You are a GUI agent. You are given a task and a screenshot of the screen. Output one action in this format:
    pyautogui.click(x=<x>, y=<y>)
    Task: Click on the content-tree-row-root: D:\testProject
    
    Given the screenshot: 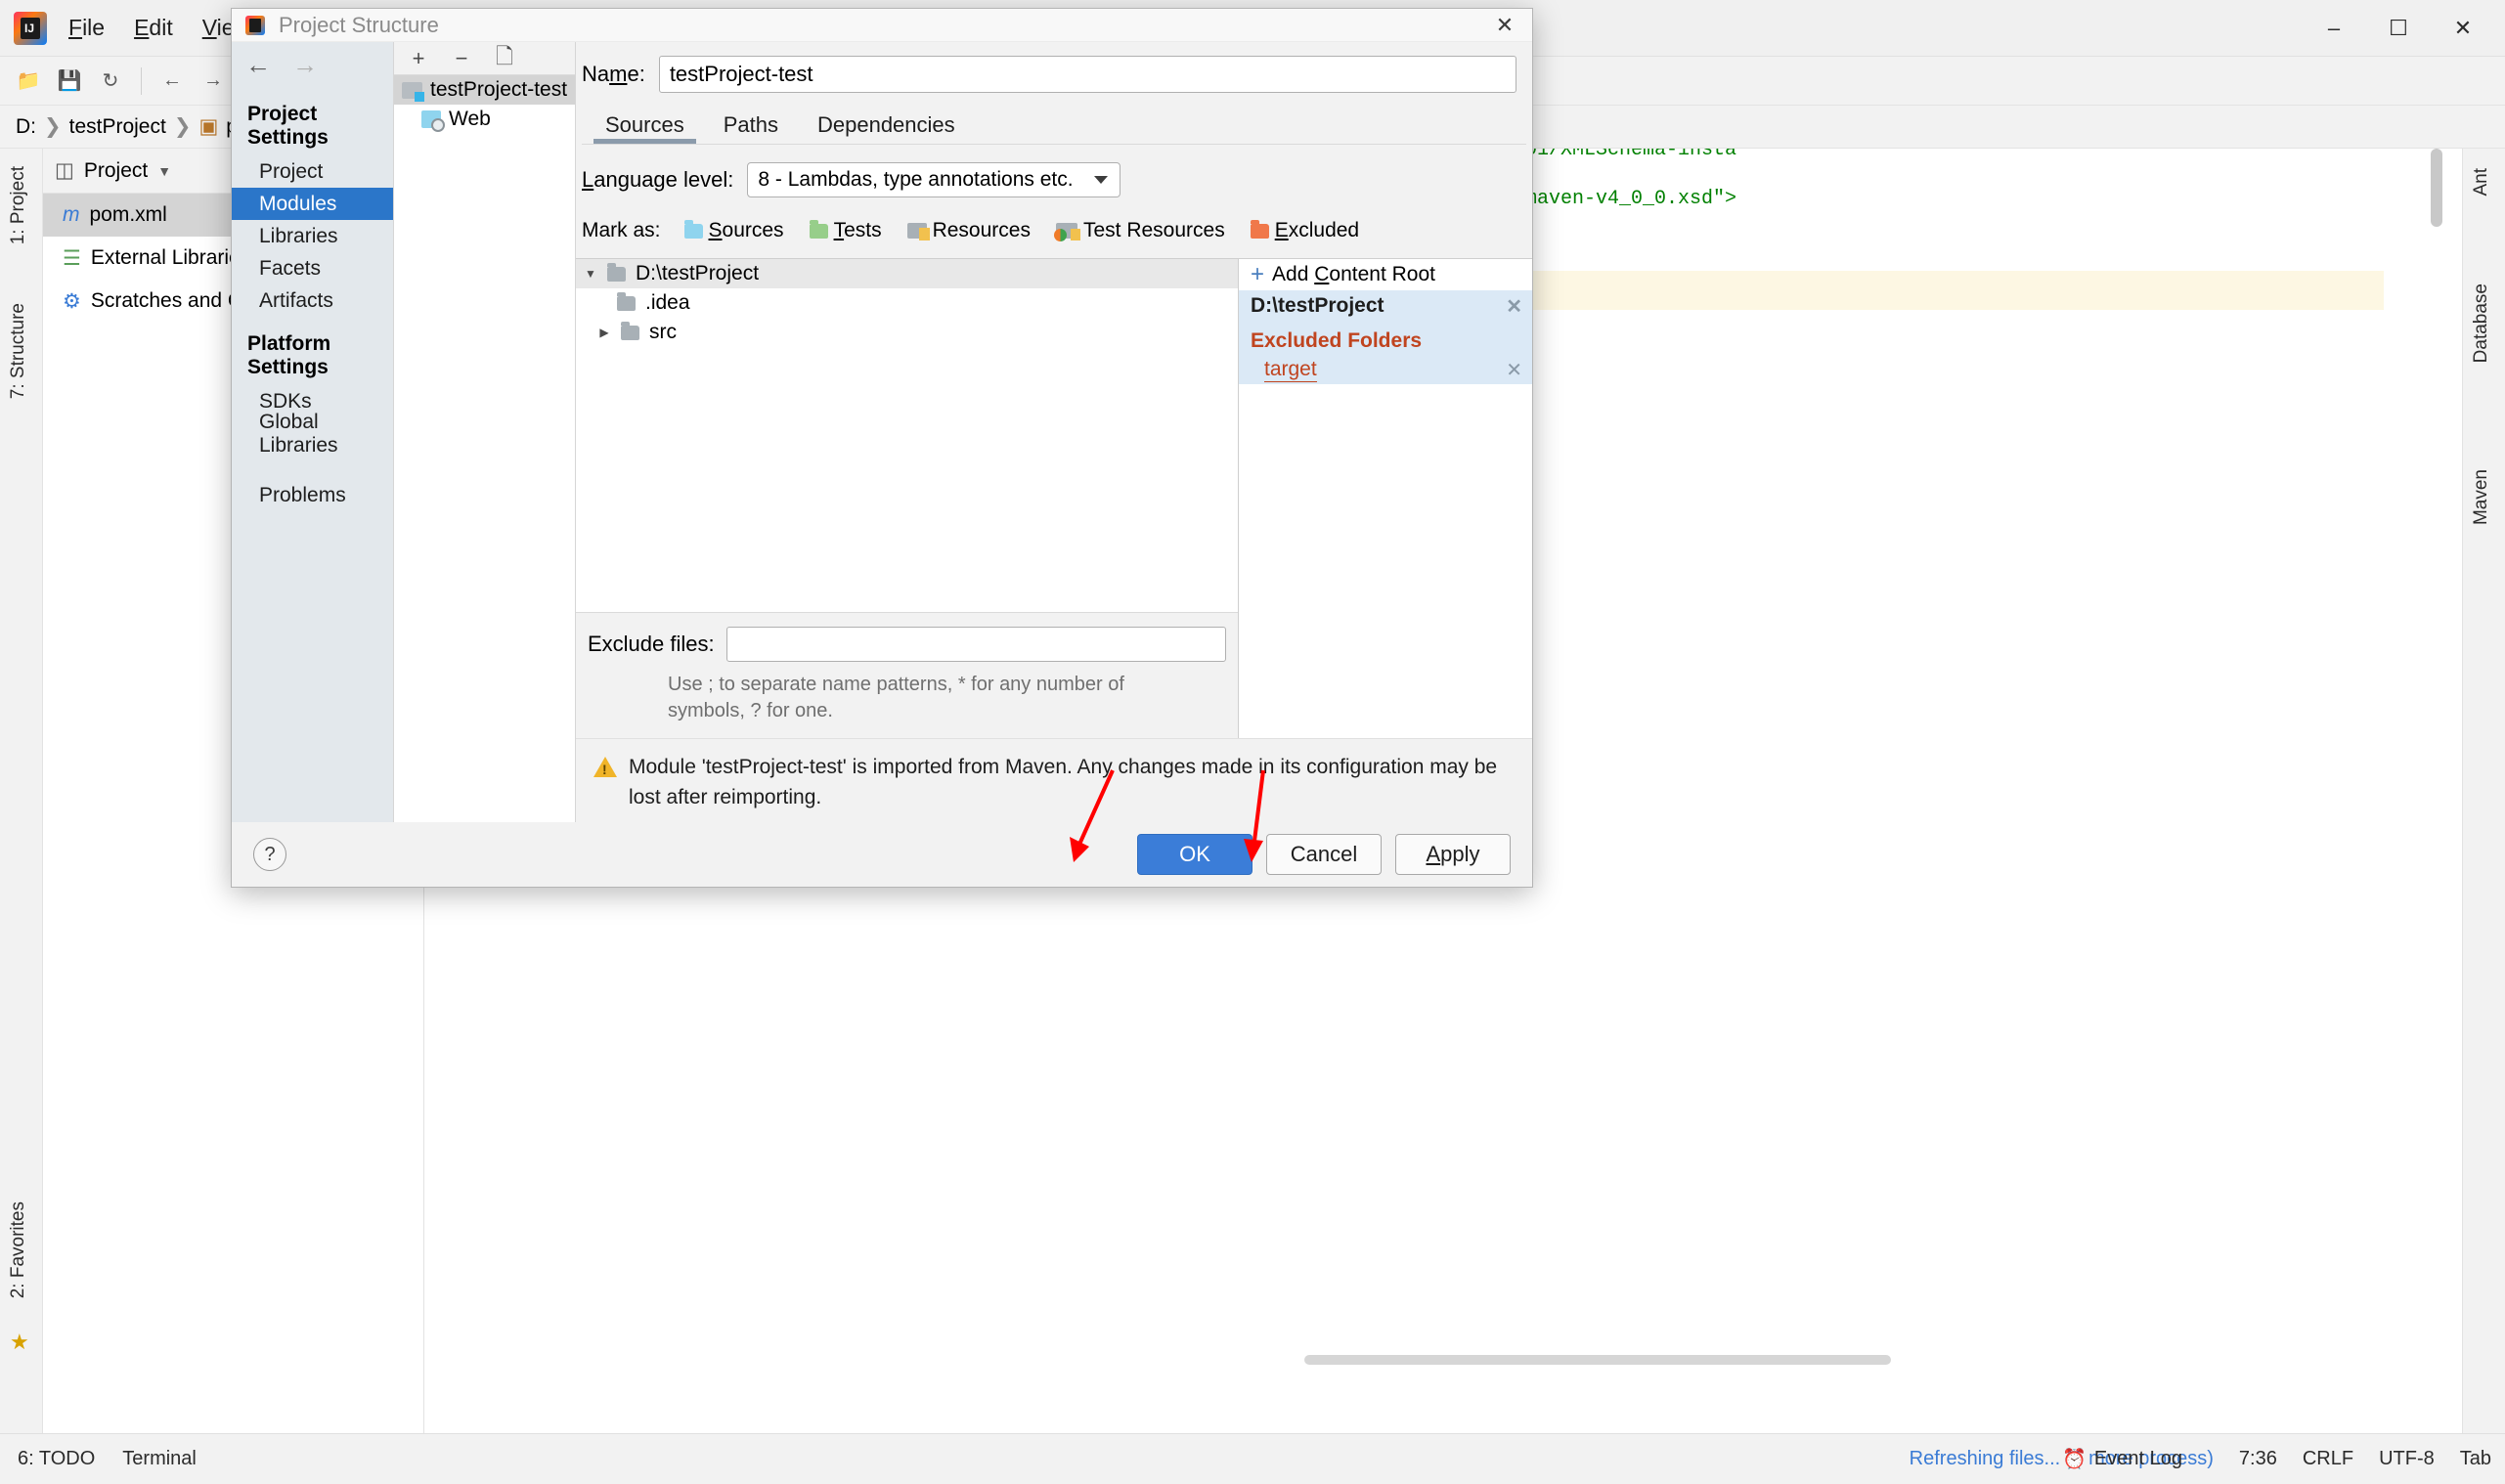 What is the action you would take?
    pyautogui.click(x=907, y=273)
    